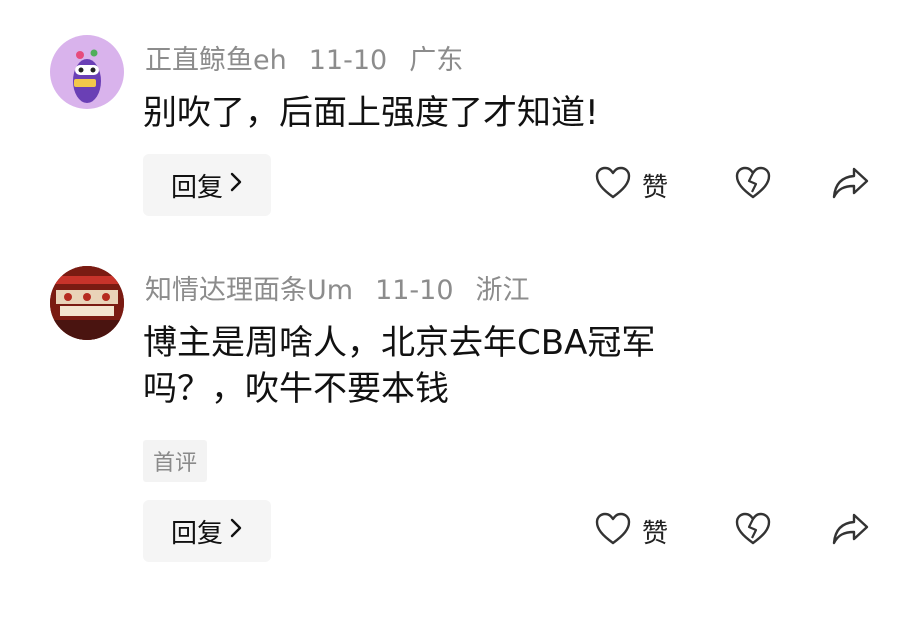 The width and height of the screenshot is (922, 629). What do you see at coordinates (399, 343) in the screenshot?
I see `comment-text-line: 博主是周啥人，北京去年CBA冠军` at bounding box center [399, 343].